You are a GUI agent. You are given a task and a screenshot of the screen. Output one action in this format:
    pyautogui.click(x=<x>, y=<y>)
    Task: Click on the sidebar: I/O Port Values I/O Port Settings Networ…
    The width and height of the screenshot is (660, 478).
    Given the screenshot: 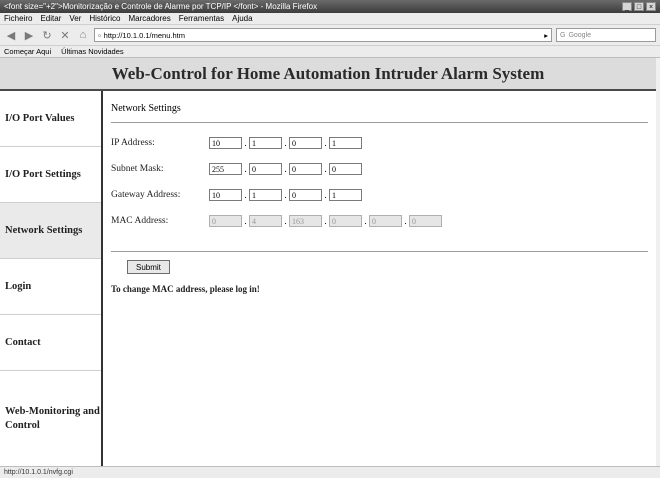 What is the action you would take?
    pyautogui.click(x=51, y=278)
    